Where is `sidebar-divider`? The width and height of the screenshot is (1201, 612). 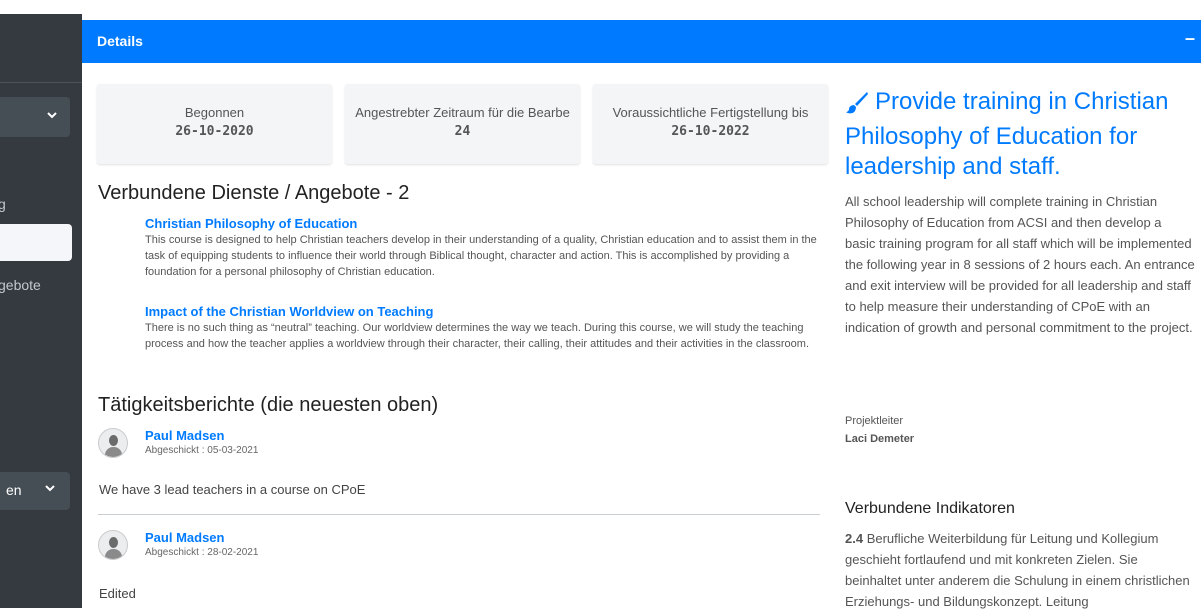 sidebar-divider is located at coordinates (41, 82).